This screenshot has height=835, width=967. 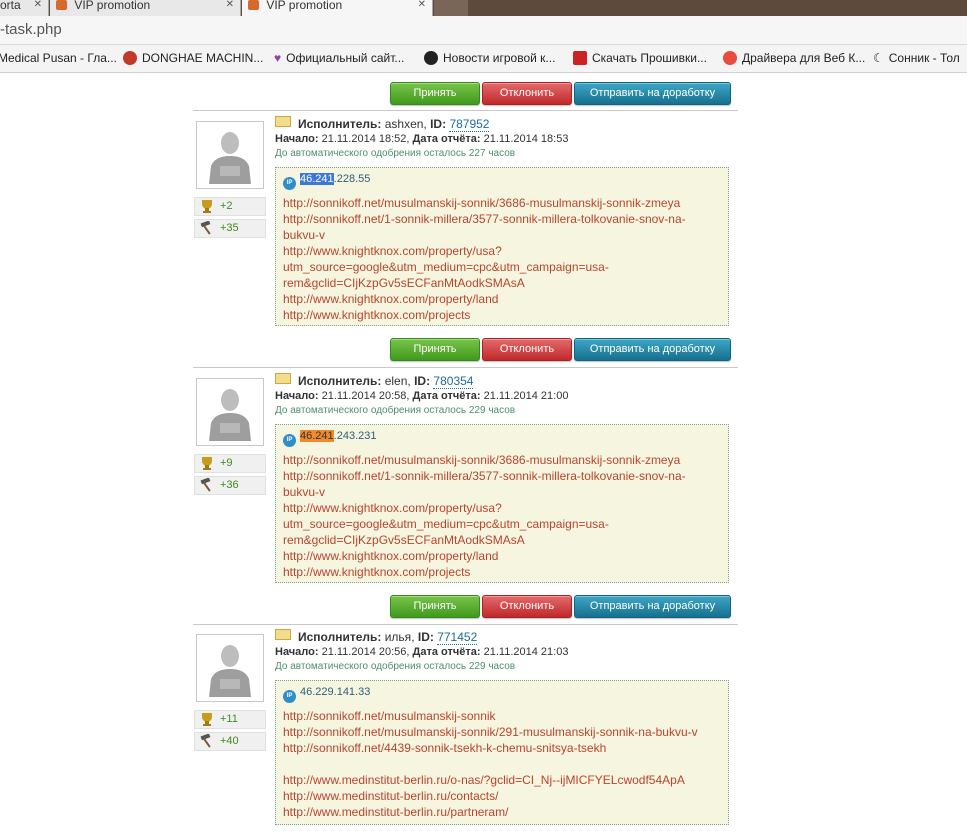 I want to click on moon-icon: ☾, so click(x=878, y=58).